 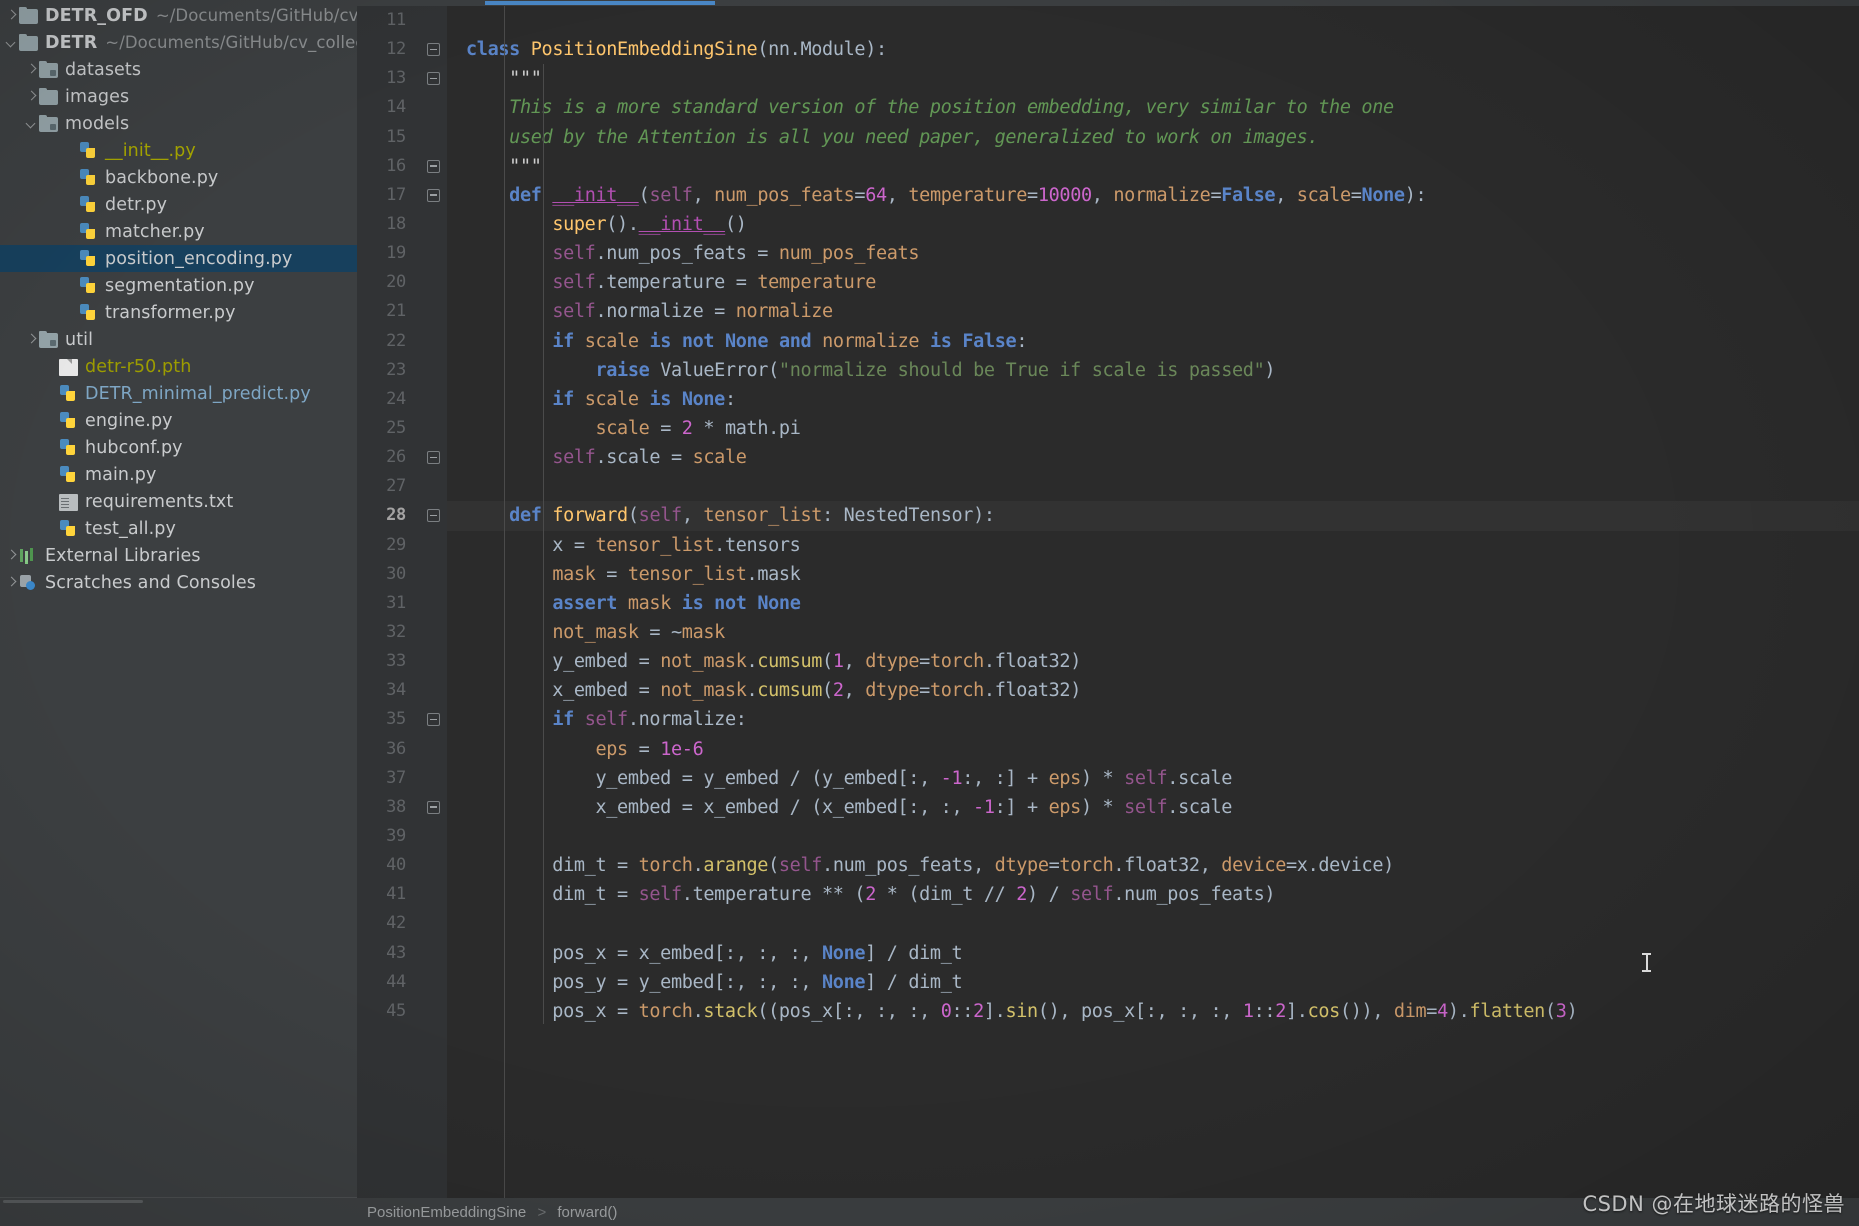 I want to click on tree-item-position-encoding-py: position_encoding.py, so click(x=178, y=258).